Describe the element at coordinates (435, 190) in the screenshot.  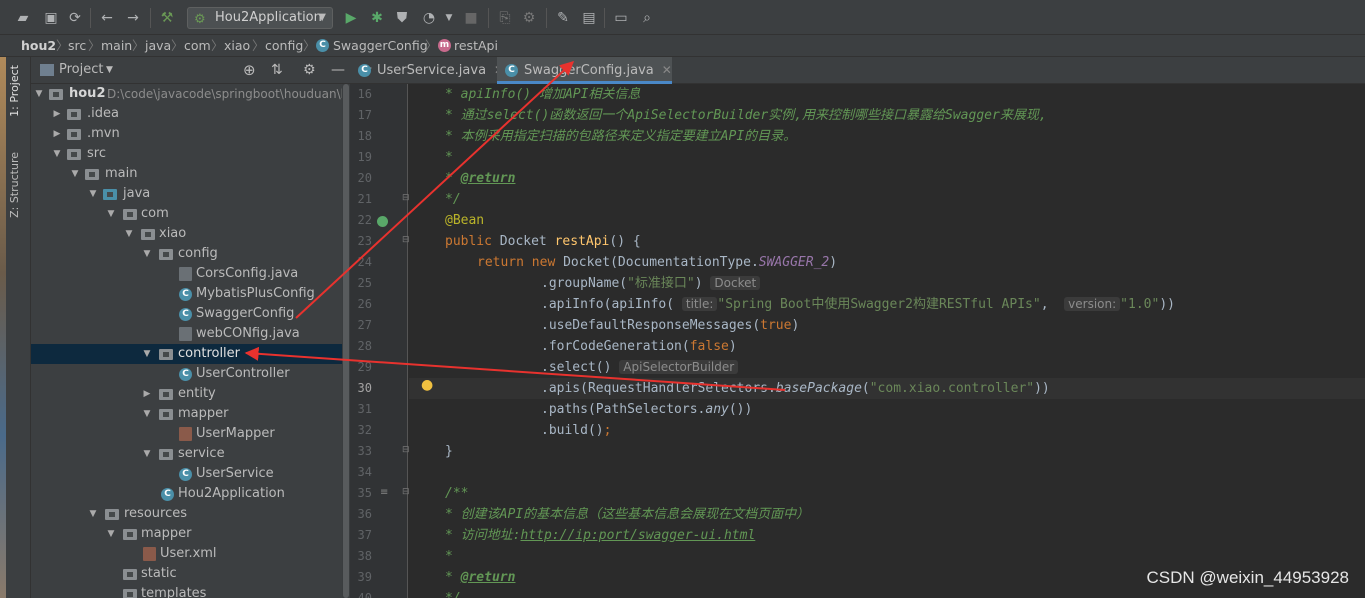
I see `arrow-swaggerconfig-to-tab` at that location.